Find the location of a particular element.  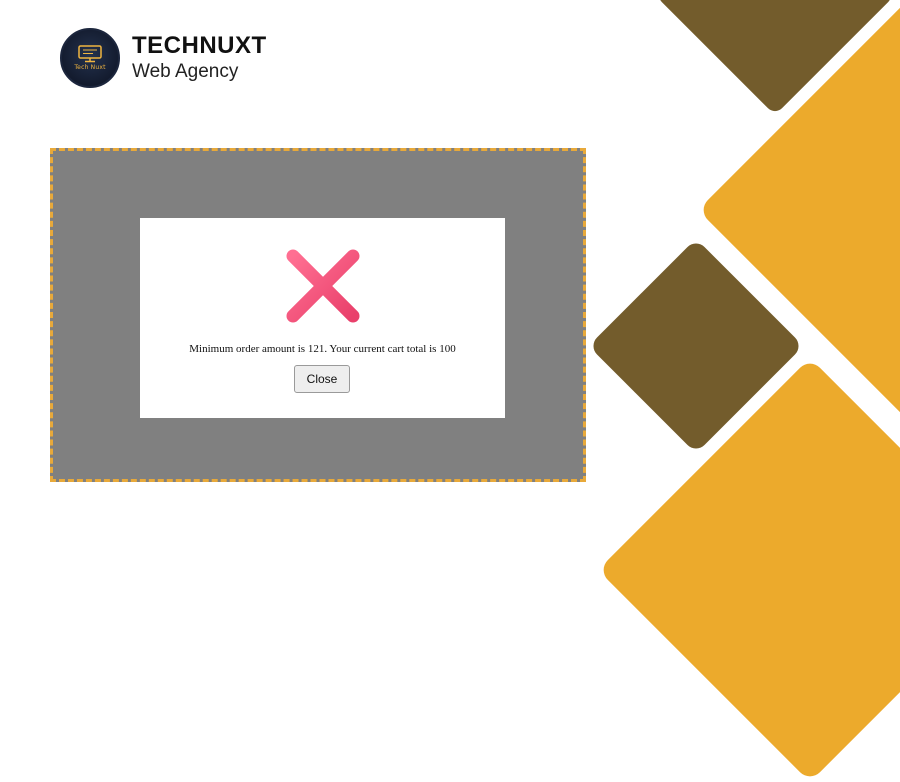

brand-text: TECHNUXT Web Agency is located at coordinates (199, 58).